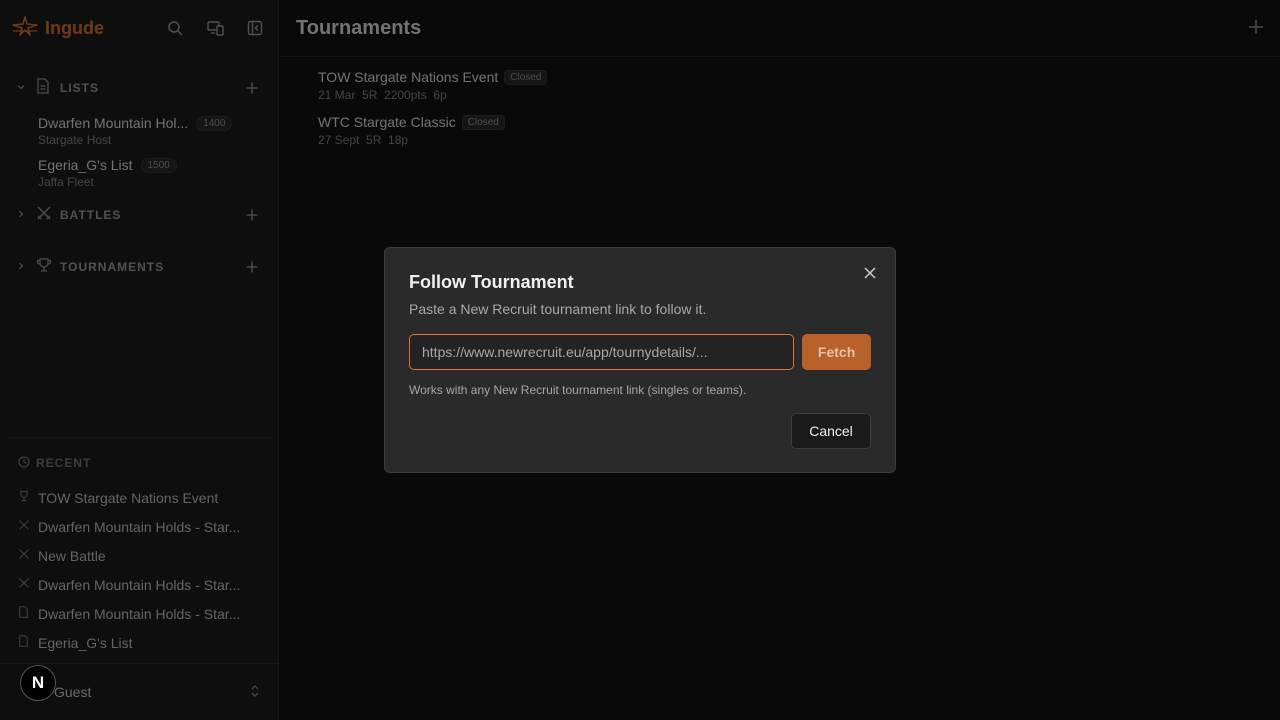 The height and width of the screenshot is (720, 1280). I want to click on link-form: Fetch, so click(640, 352).